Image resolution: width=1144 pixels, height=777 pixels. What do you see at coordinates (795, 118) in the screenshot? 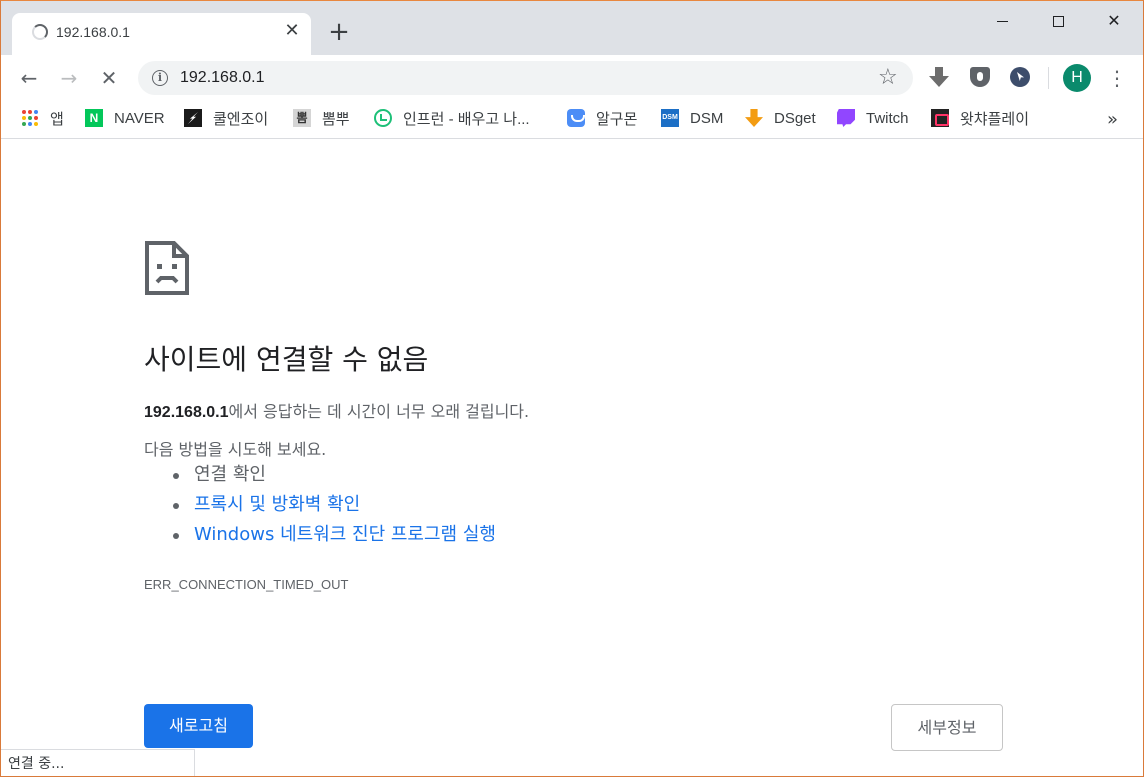
I see `bookmark-label: DSget` at bounding box center [795, 118].